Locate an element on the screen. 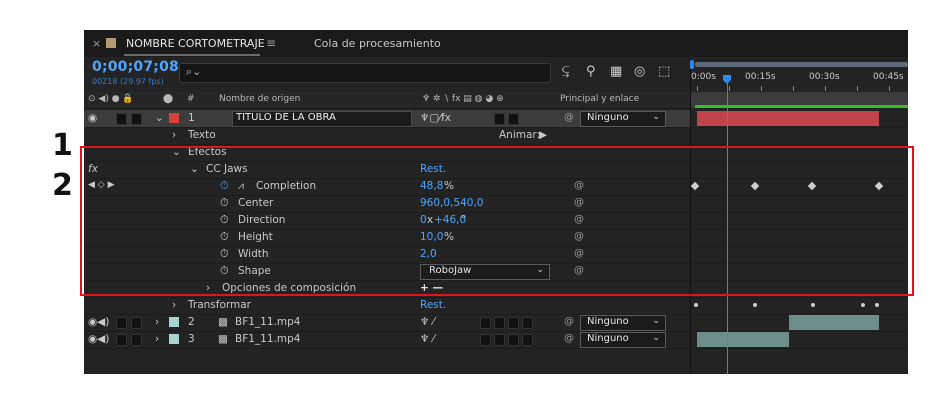 The width and height of the screenshot is (940, 404). shy-layers-icon: ⚲ is located at coordinates (591, 71).